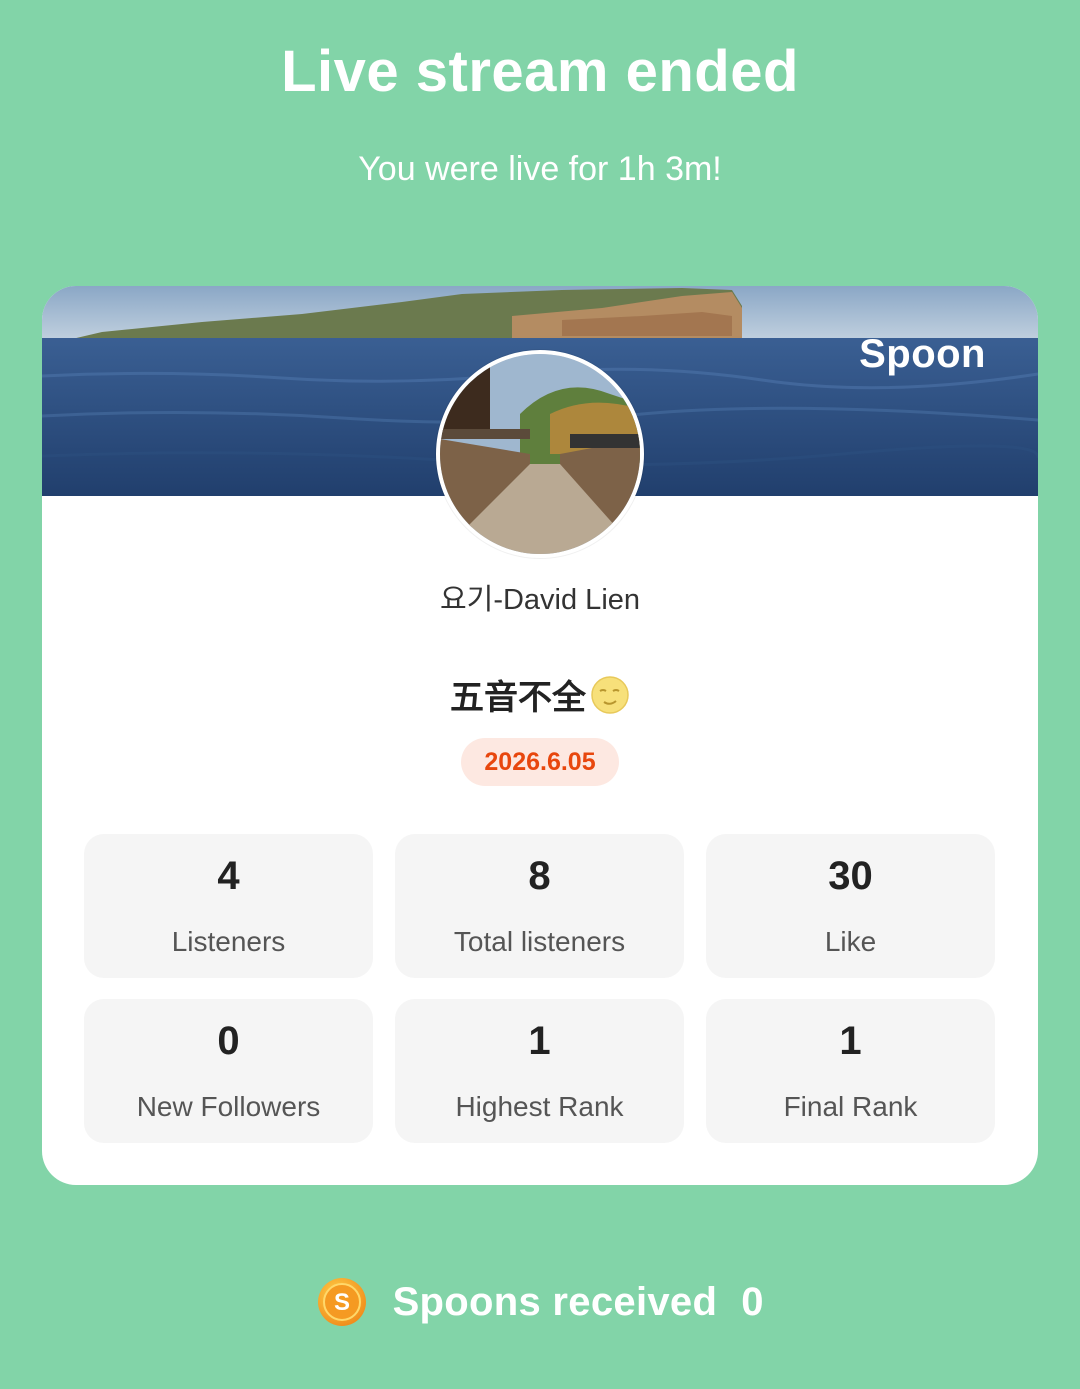 The width and height of the screenshot is (1080, 1389). I want to click on live-duration-text: You were live for 1h 3m!, so click(540, 169).